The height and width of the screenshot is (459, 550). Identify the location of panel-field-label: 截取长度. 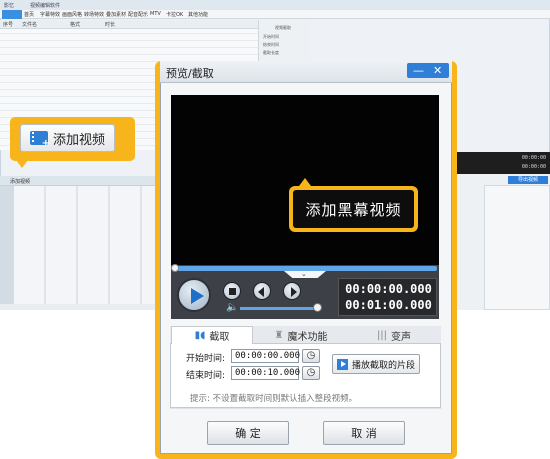
(271, 52).